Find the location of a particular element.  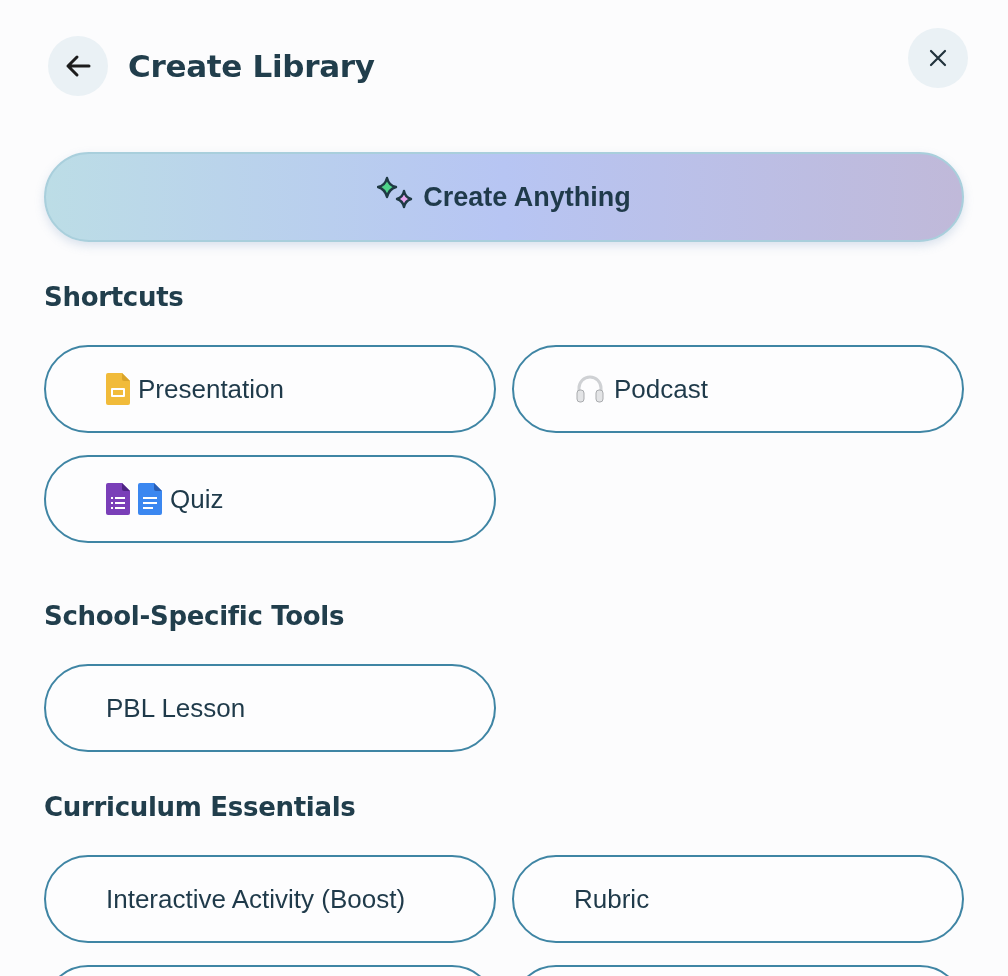

option-button: Quiz is located at coordinates (270, 499).